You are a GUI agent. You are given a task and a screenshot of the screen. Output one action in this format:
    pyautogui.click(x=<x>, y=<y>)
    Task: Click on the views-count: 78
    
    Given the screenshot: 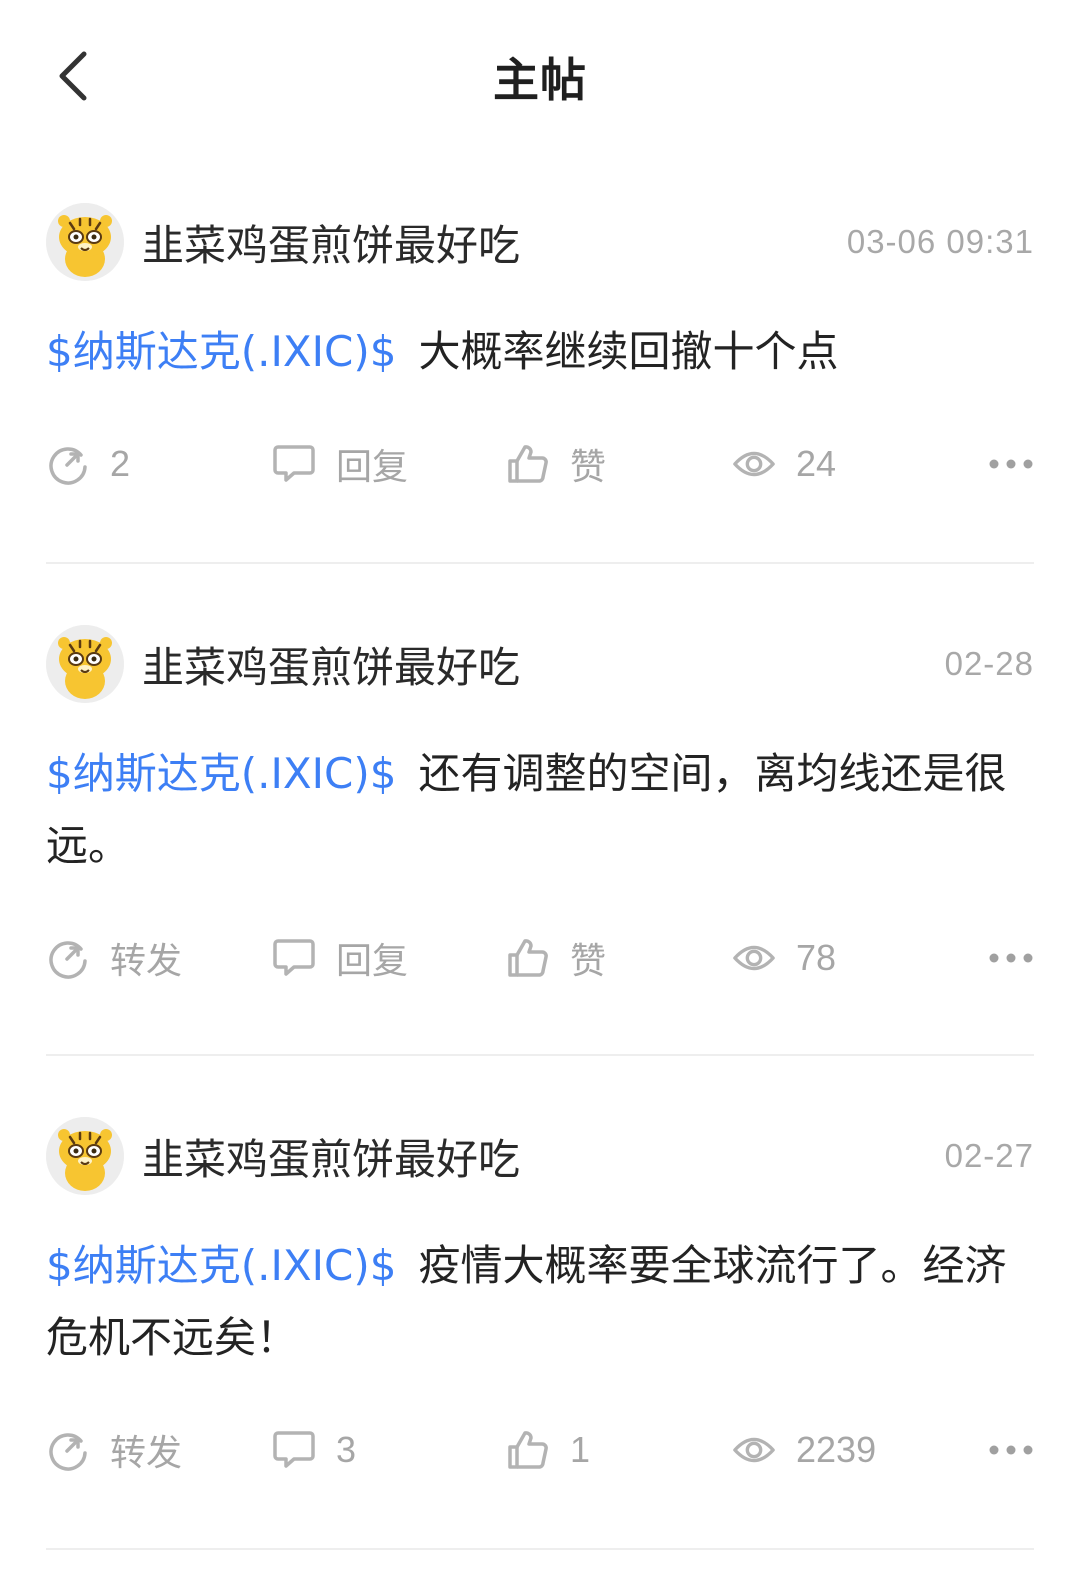 What is the action you would take?
    pyautogui.click(x=816, y=957)
    